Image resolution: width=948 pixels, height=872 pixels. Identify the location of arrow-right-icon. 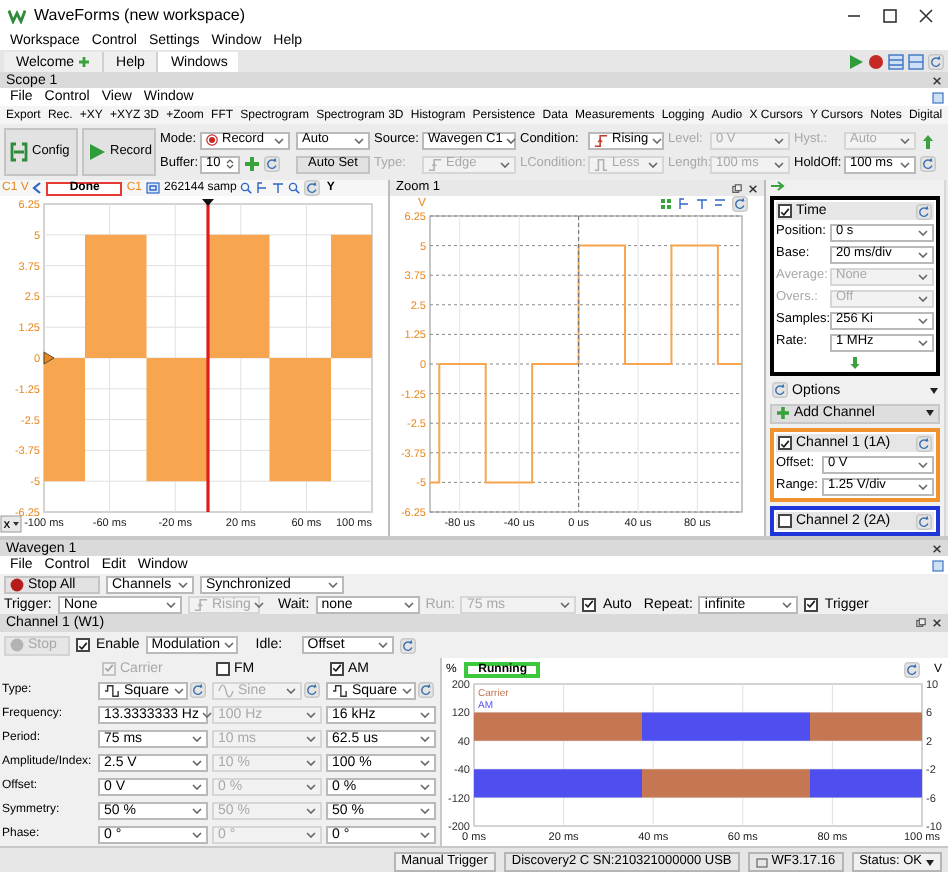
(778, 186).